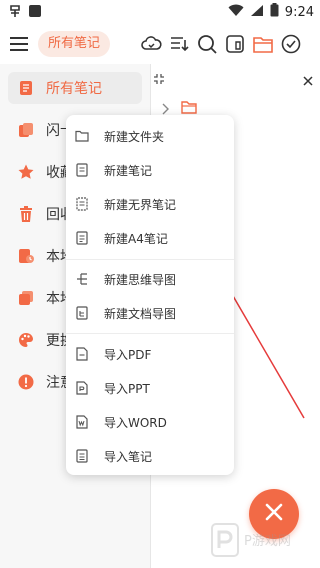 This screenshot has width=320, height=568. Describe the element at coordinates (136, 238) in the screenshot. I see `menu-item-label: 新建A4笔记` at that location.